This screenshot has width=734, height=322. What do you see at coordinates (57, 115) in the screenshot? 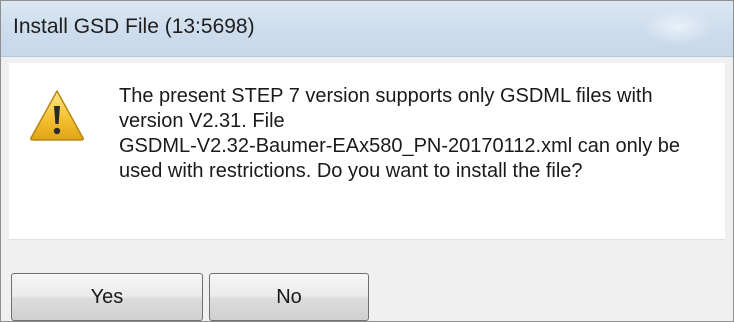
I see `warning-icon` at bounding box center [57, 115].